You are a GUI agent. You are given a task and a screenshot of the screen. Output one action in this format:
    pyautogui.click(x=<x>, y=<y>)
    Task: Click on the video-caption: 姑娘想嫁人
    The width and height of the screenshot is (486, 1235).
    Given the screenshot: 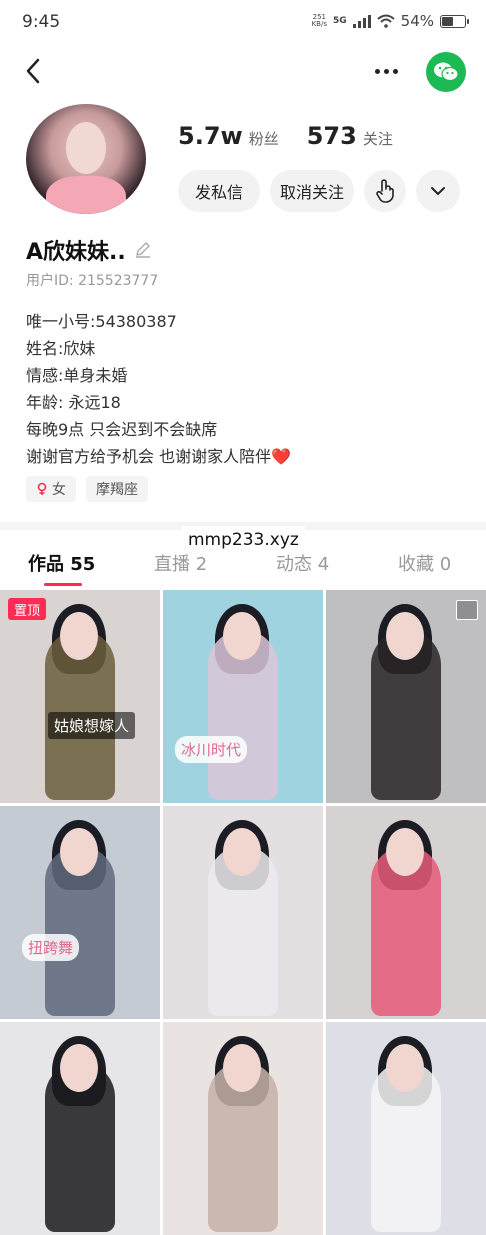 What is the action you would take?
    pyautogui.click(x=92, y=725)
    